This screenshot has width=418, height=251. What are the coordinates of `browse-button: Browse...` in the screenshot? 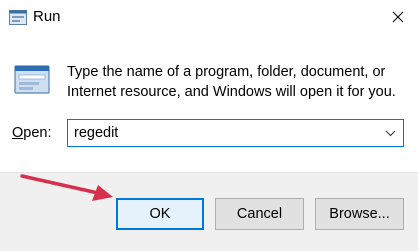 It's located at (359, 214).